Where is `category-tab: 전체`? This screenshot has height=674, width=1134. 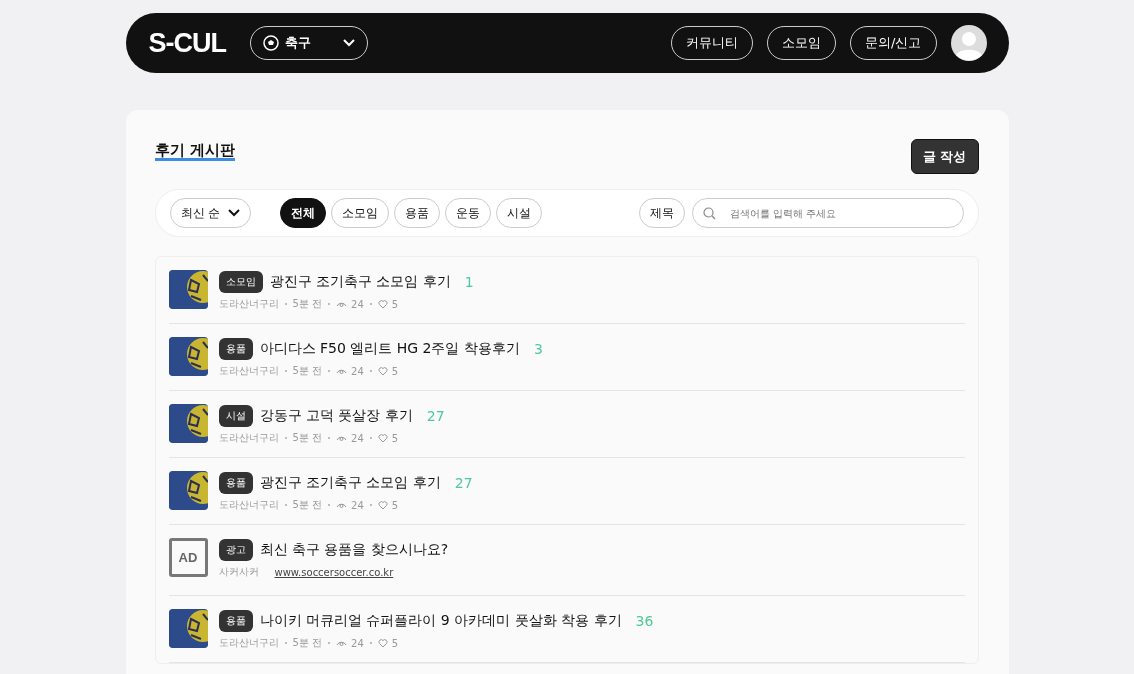 category-tab: 전체 is located at coordinates (303, 213).